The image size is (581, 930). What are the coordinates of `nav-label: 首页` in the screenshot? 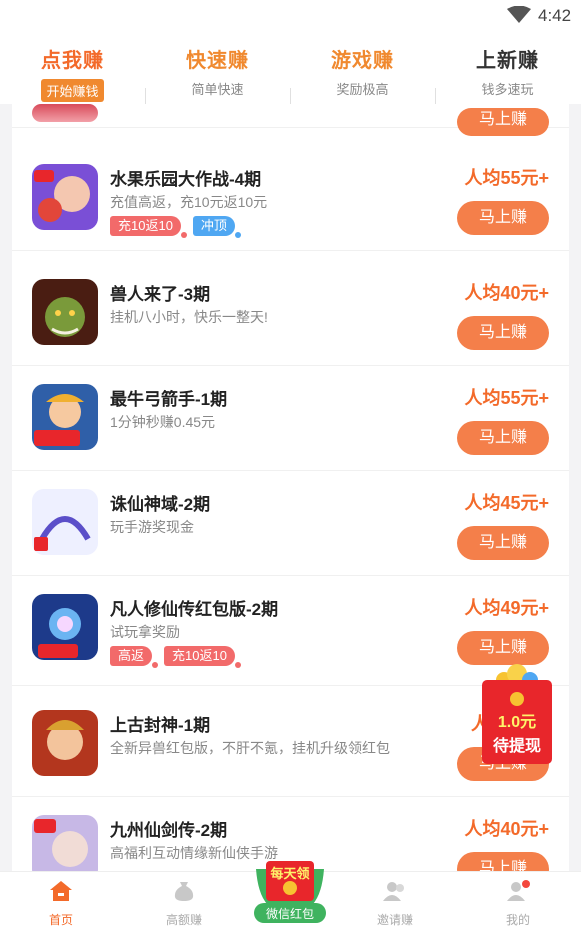 It's located at (60, 920).